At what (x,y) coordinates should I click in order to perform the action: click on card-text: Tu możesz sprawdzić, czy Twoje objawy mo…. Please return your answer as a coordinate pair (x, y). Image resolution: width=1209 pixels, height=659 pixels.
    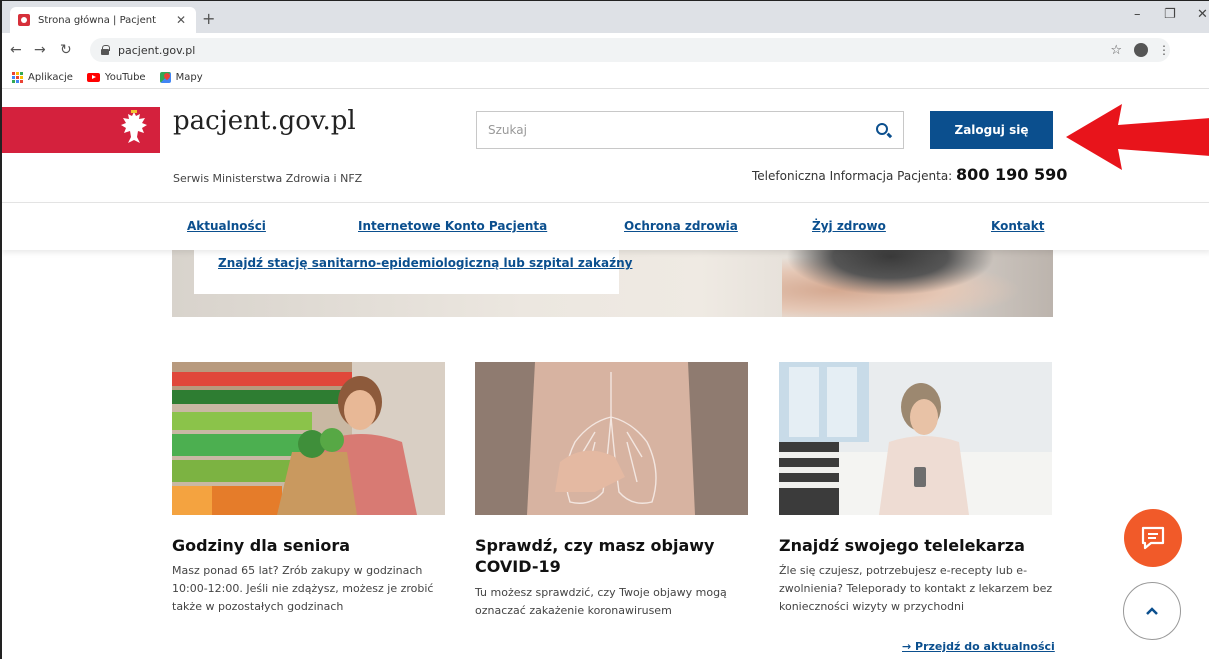
    Looking at the image, I should click on (601, 601).